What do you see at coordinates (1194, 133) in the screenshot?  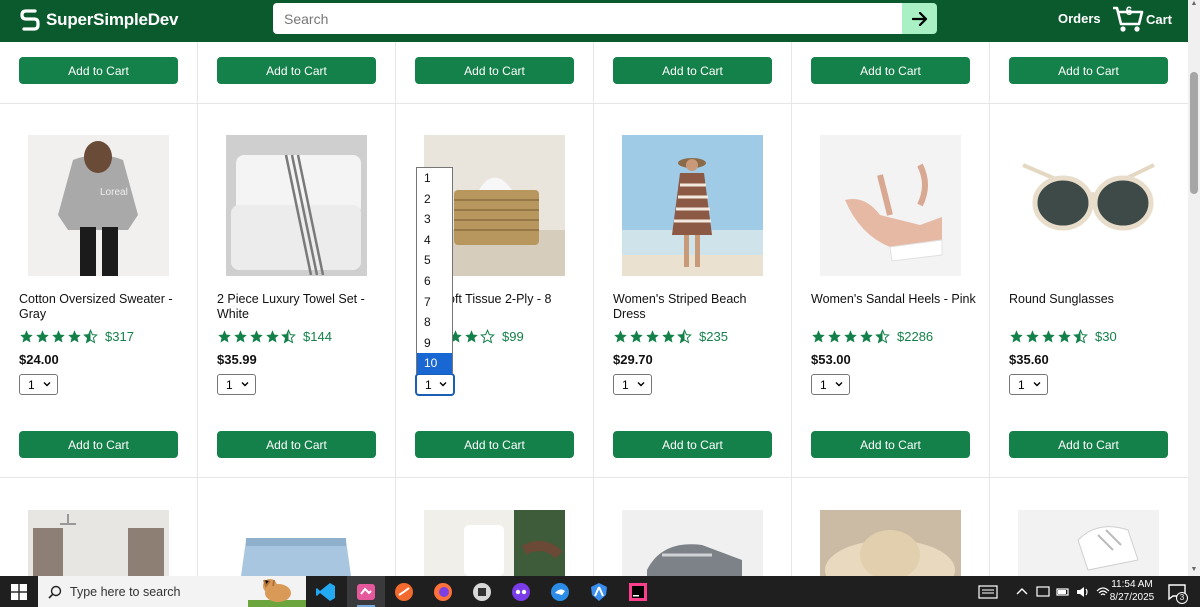 I see `scroll-thumb` at bounding box center [1194, 133].